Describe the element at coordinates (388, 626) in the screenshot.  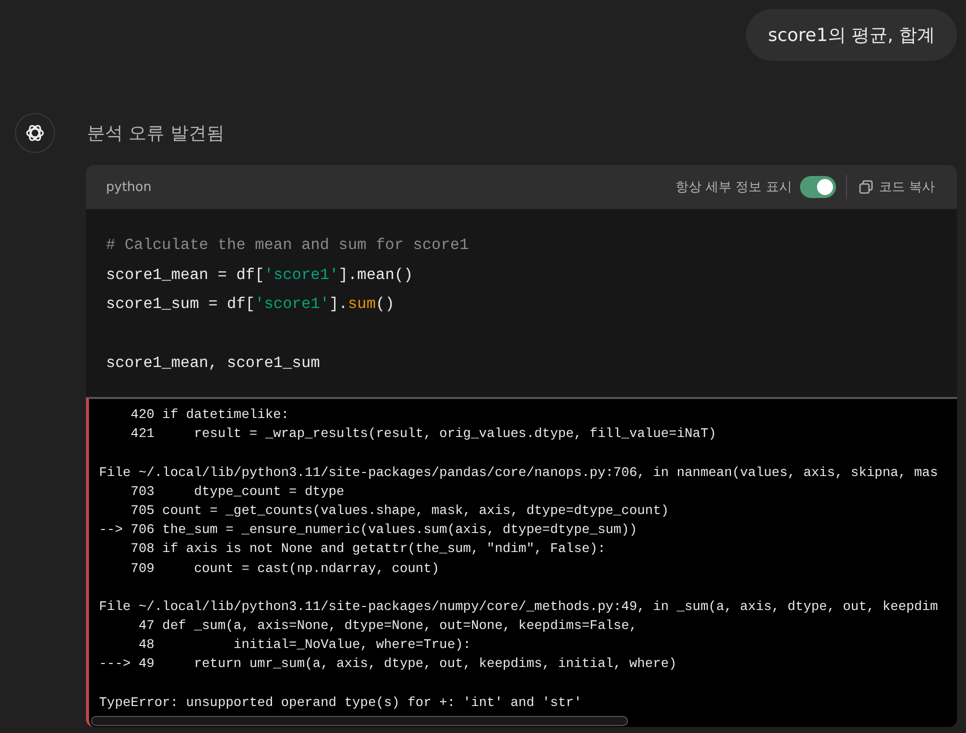
I see `traceback-line: 47 def _sum(a, axis=None, dtype=None, out=None, keepdims=False,` at that location.